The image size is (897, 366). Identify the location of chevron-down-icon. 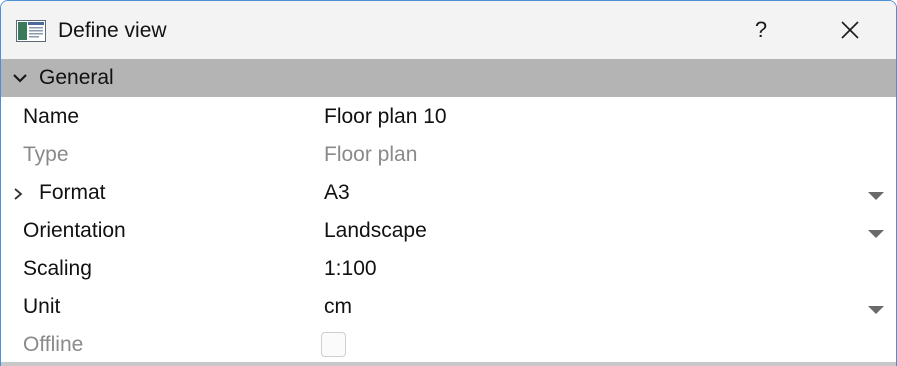
(20, 78).